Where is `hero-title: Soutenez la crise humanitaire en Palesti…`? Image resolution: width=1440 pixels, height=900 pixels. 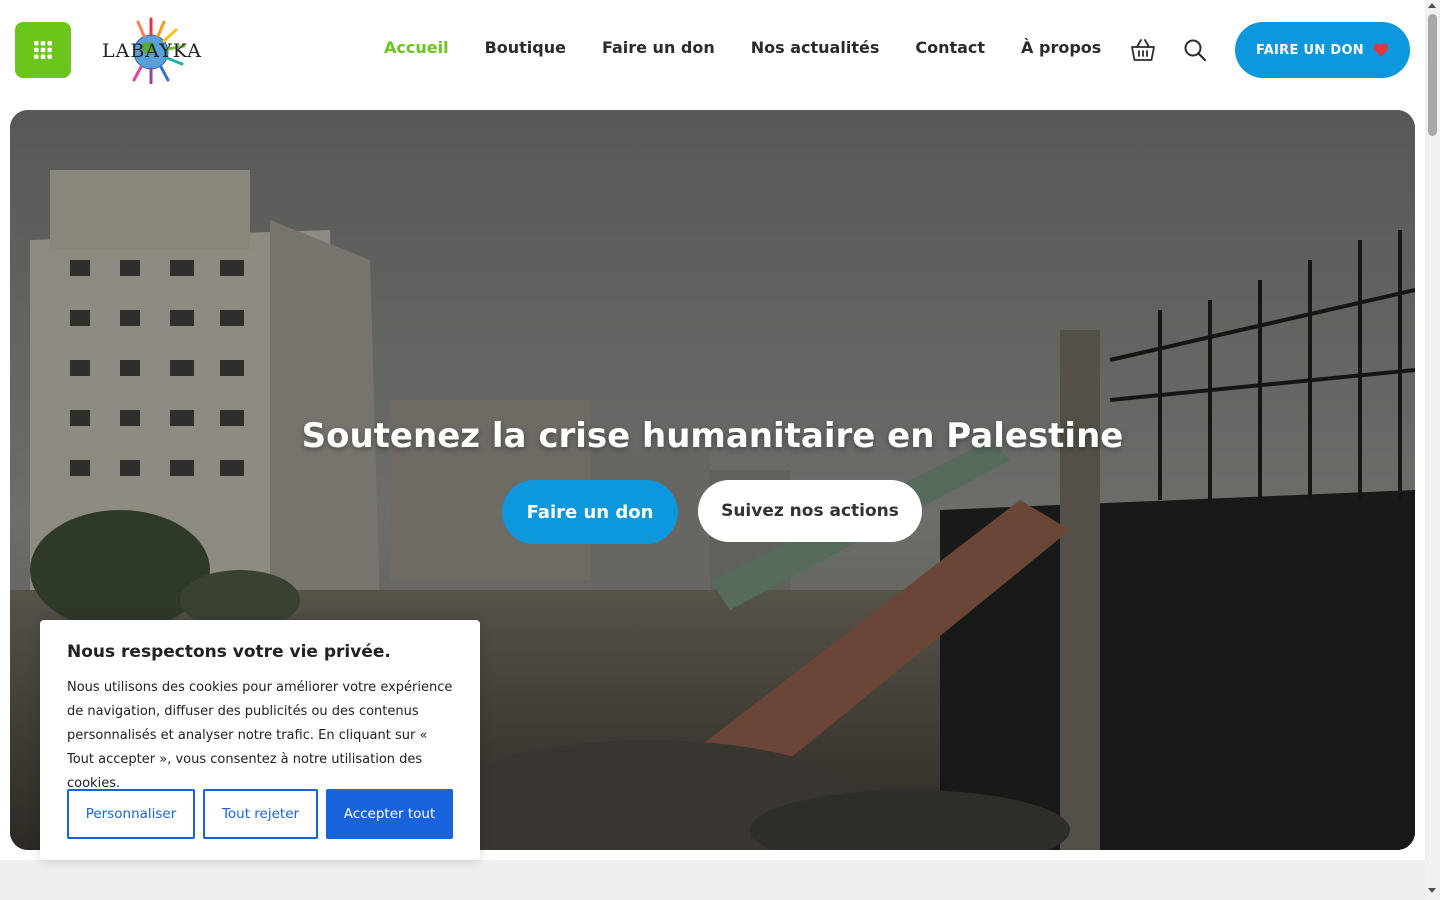
hero-title: Soutenez la crise humanitaire en Palesti… is located at coordinates (712, 436).